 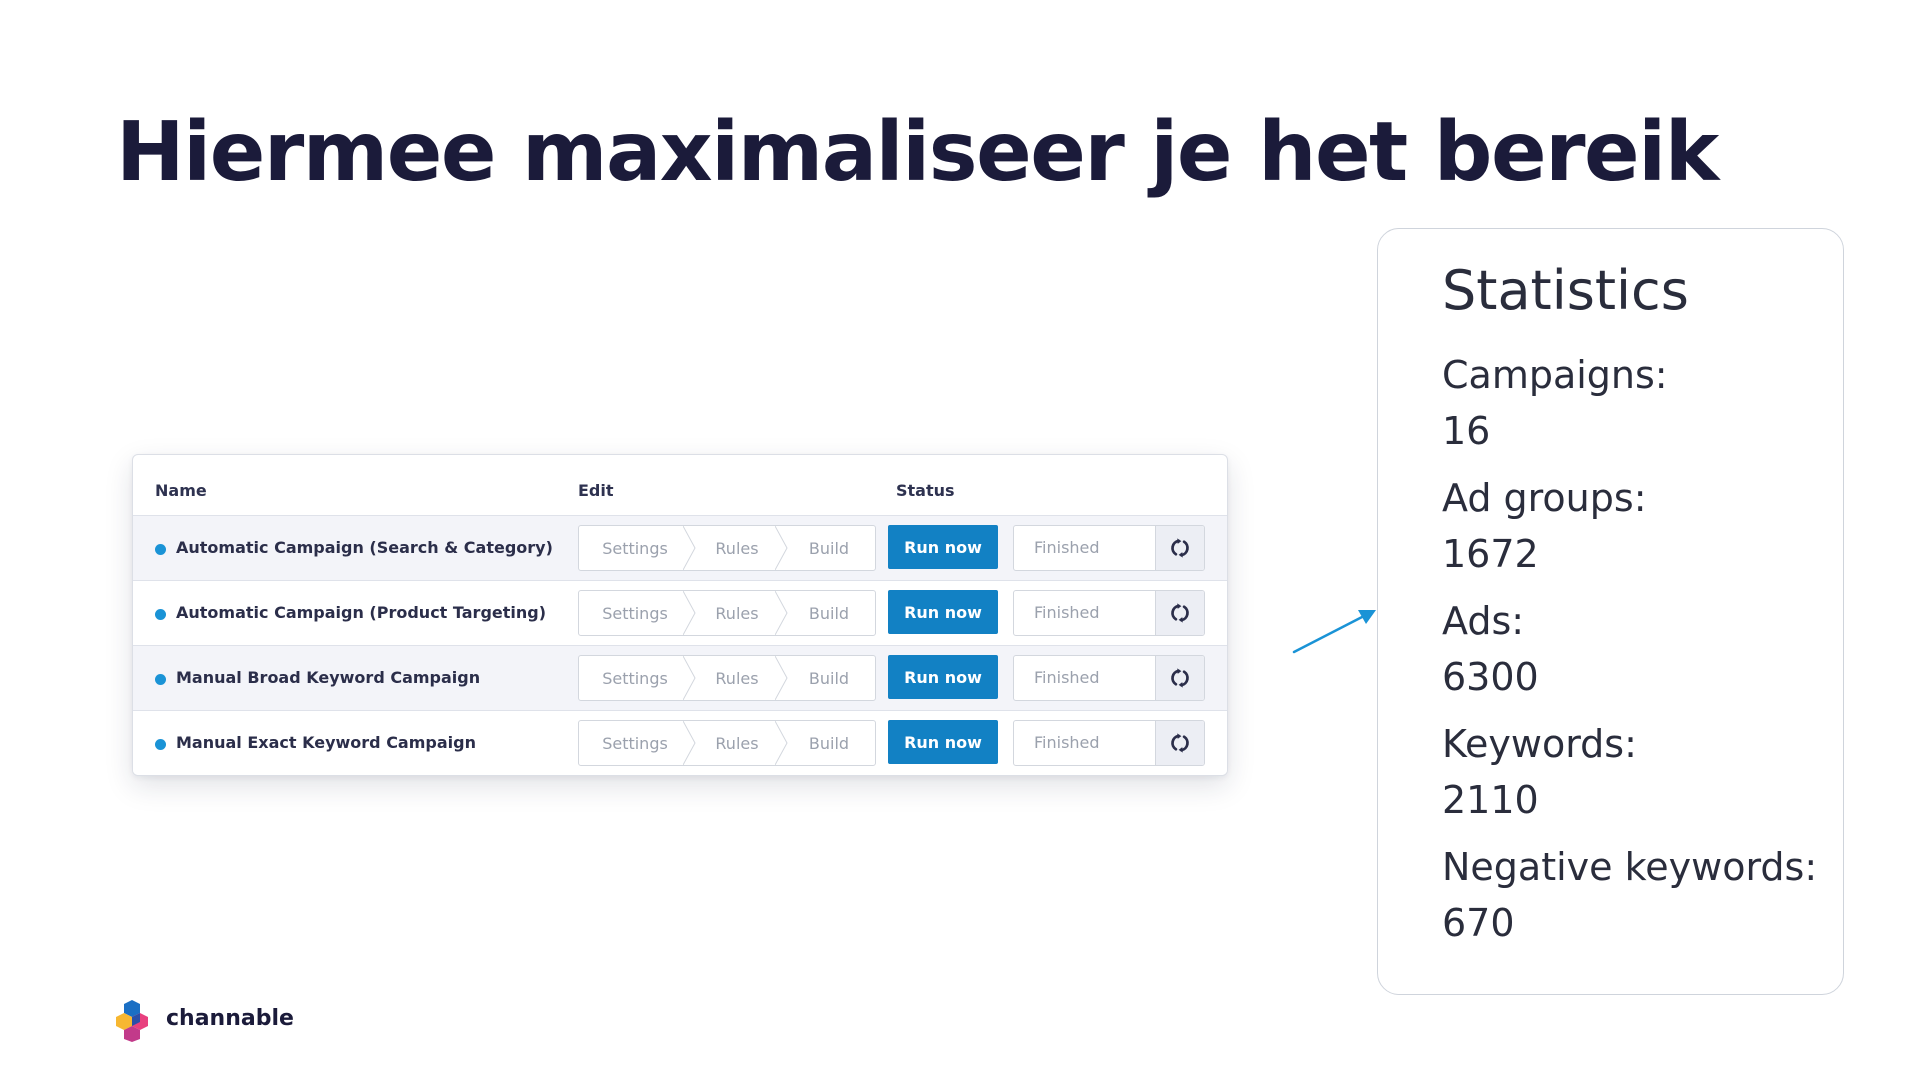 I want to click on stat-label: Ad groups:, so click(x=1544, y=498).